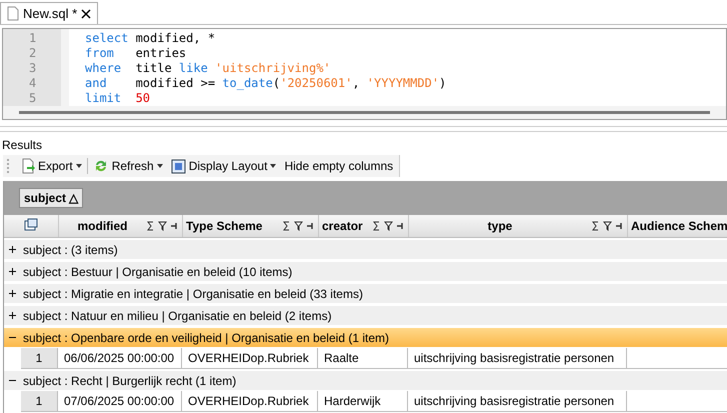 The image size is (727, 413). Describe the element at coordinates (21, 145) in the screenshot. I see `results-title: Results` at that location.